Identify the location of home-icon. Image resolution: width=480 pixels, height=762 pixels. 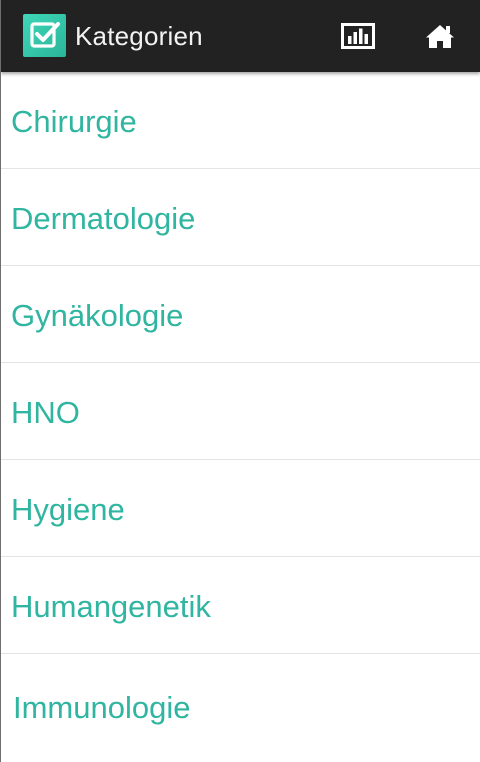
(440, 36).